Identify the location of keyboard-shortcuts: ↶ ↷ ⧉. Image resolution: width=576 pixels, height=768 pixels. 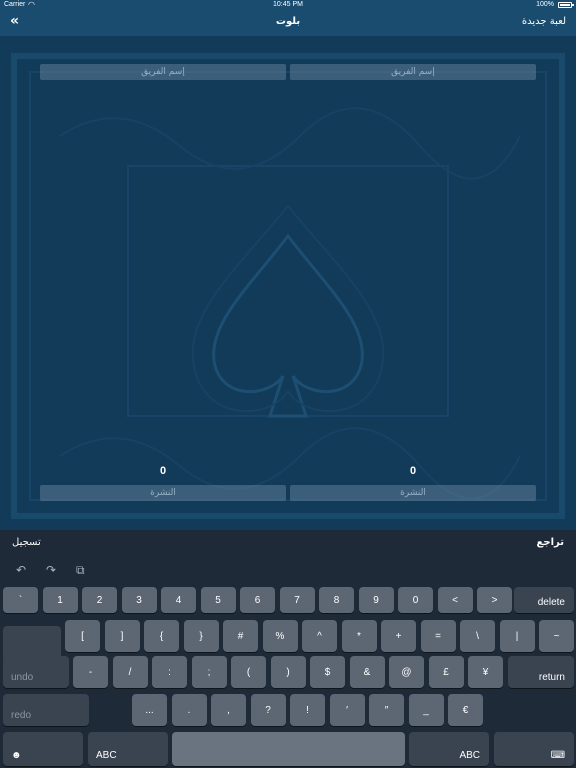
(288, 571).